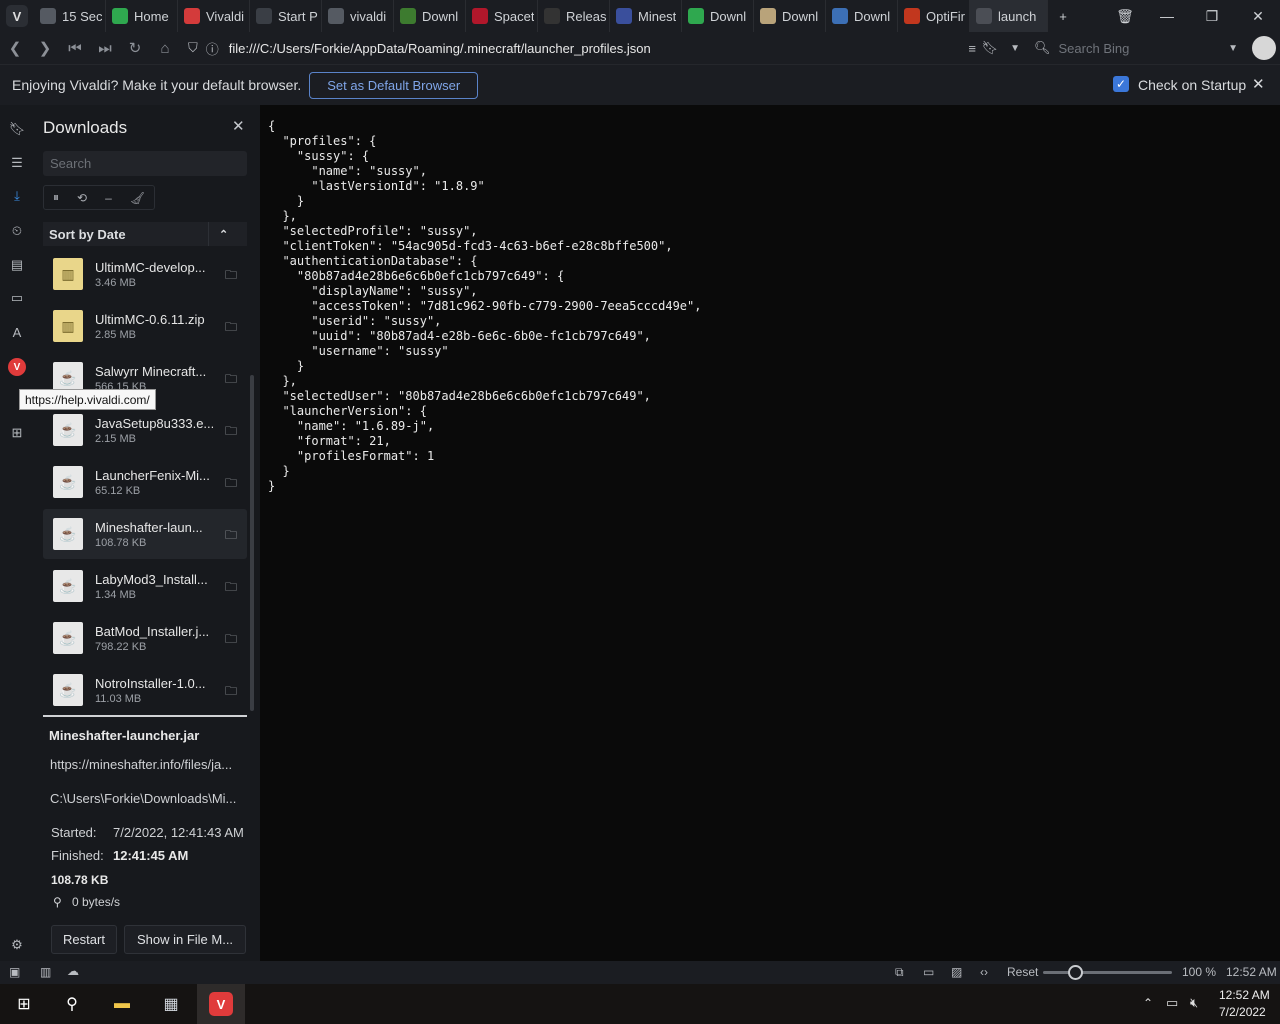 The image size is (1280, 1024). Describe the element at coordinates (214, 16) in the screenshot. I see `tab-2: Vivaldi` at that location.